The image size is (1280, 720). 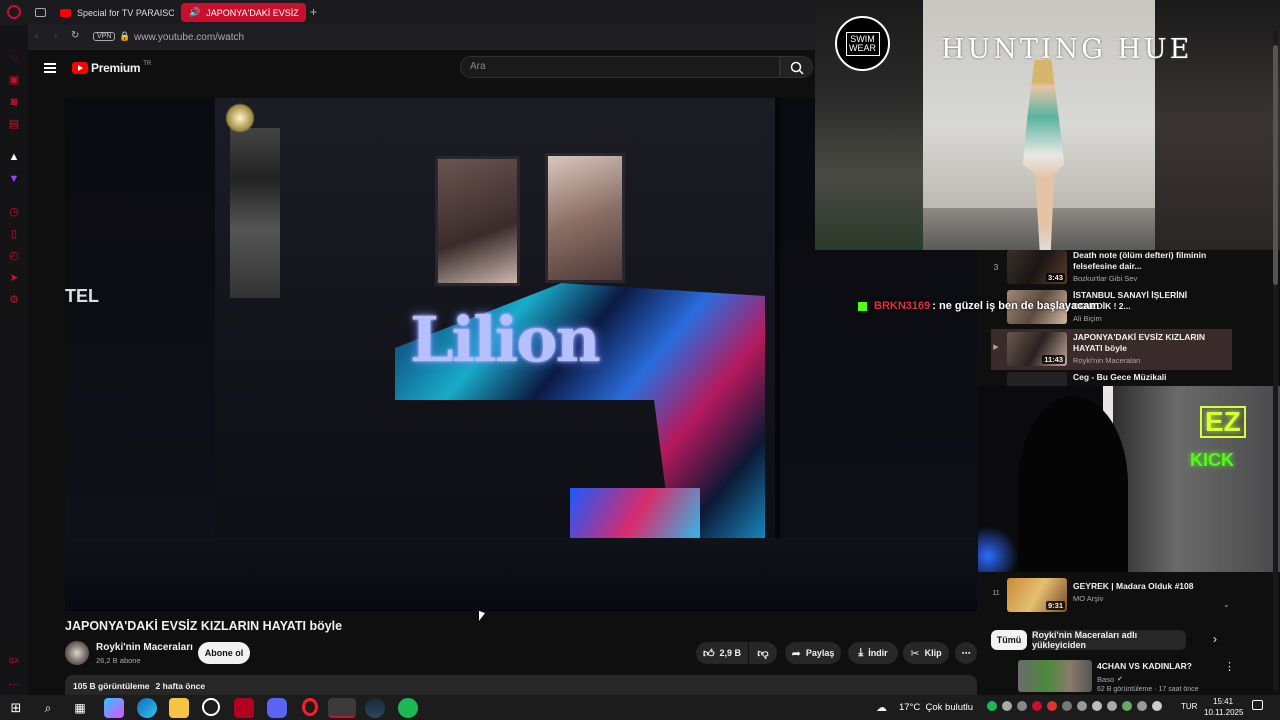 What do you see at coordinates (14, 58) in the screenshot?
I see `aria-icon: ◌` at bounding box center [14, 58].